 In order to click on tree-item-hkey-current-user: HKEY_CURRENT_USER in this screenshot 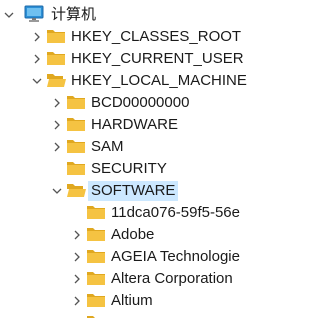, I will do `click(130, 59)`.